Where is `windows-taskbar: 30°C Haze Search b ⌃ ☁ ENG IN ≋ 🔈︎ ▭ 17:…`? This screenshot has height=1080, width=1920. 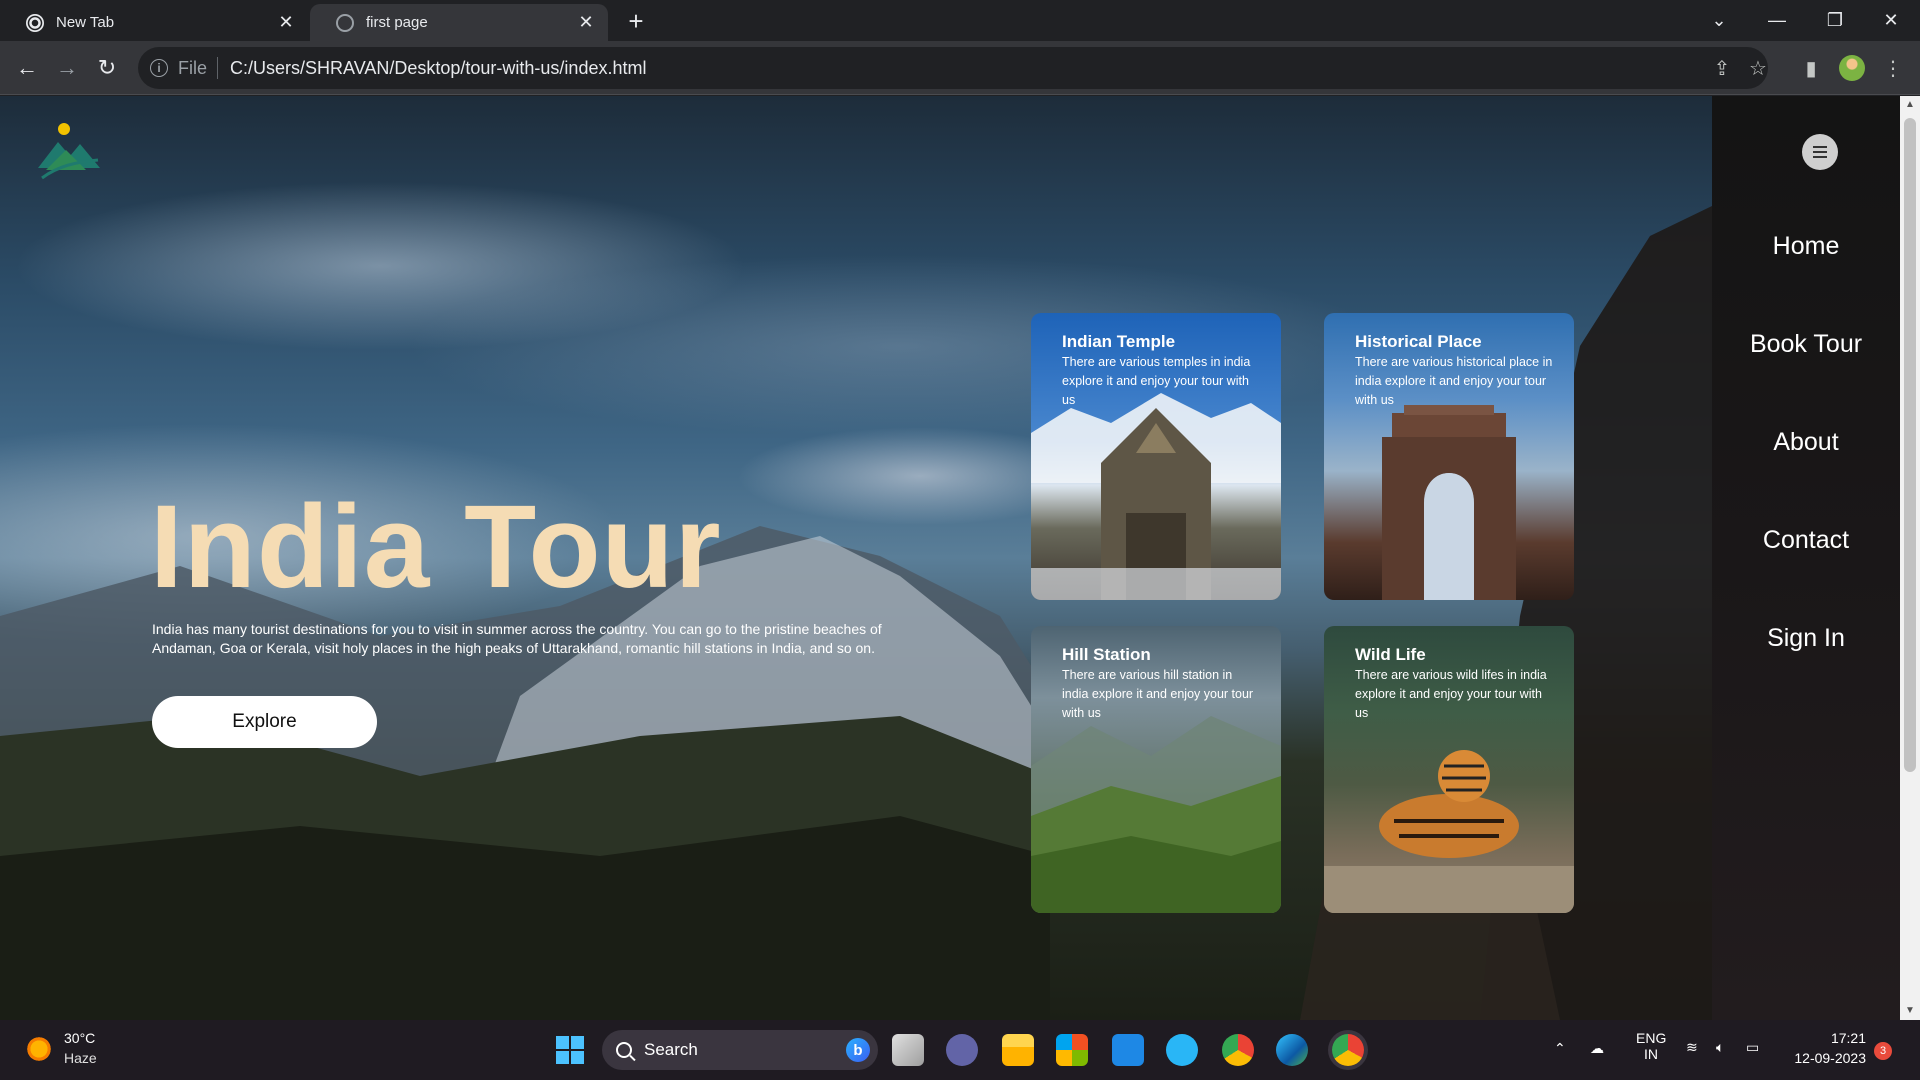 windows-taskbar: 30°C Haze Search b ⌃ ☁ ENG IN ≋ 🔈︎ ▭ 17:… is located at coordinates (960, 1050).